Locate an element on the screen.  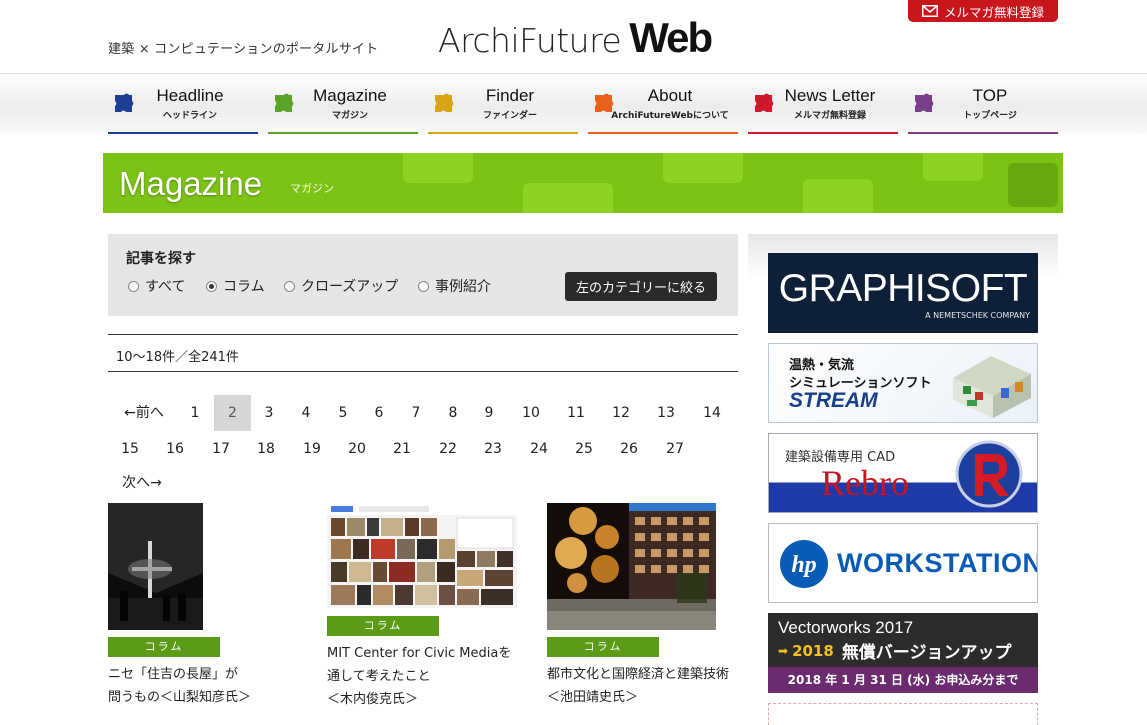
page-link: 24 is located at coordinates (539, 449).